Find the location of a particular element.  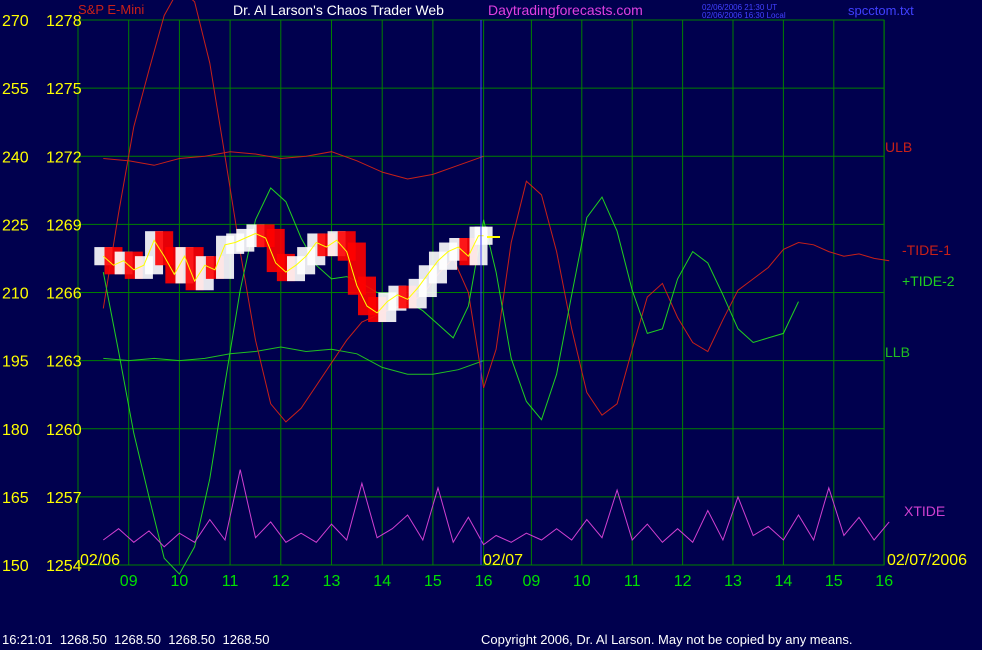

x-date-label-right: 02/07/2006 is located at coordinates (927, 560).